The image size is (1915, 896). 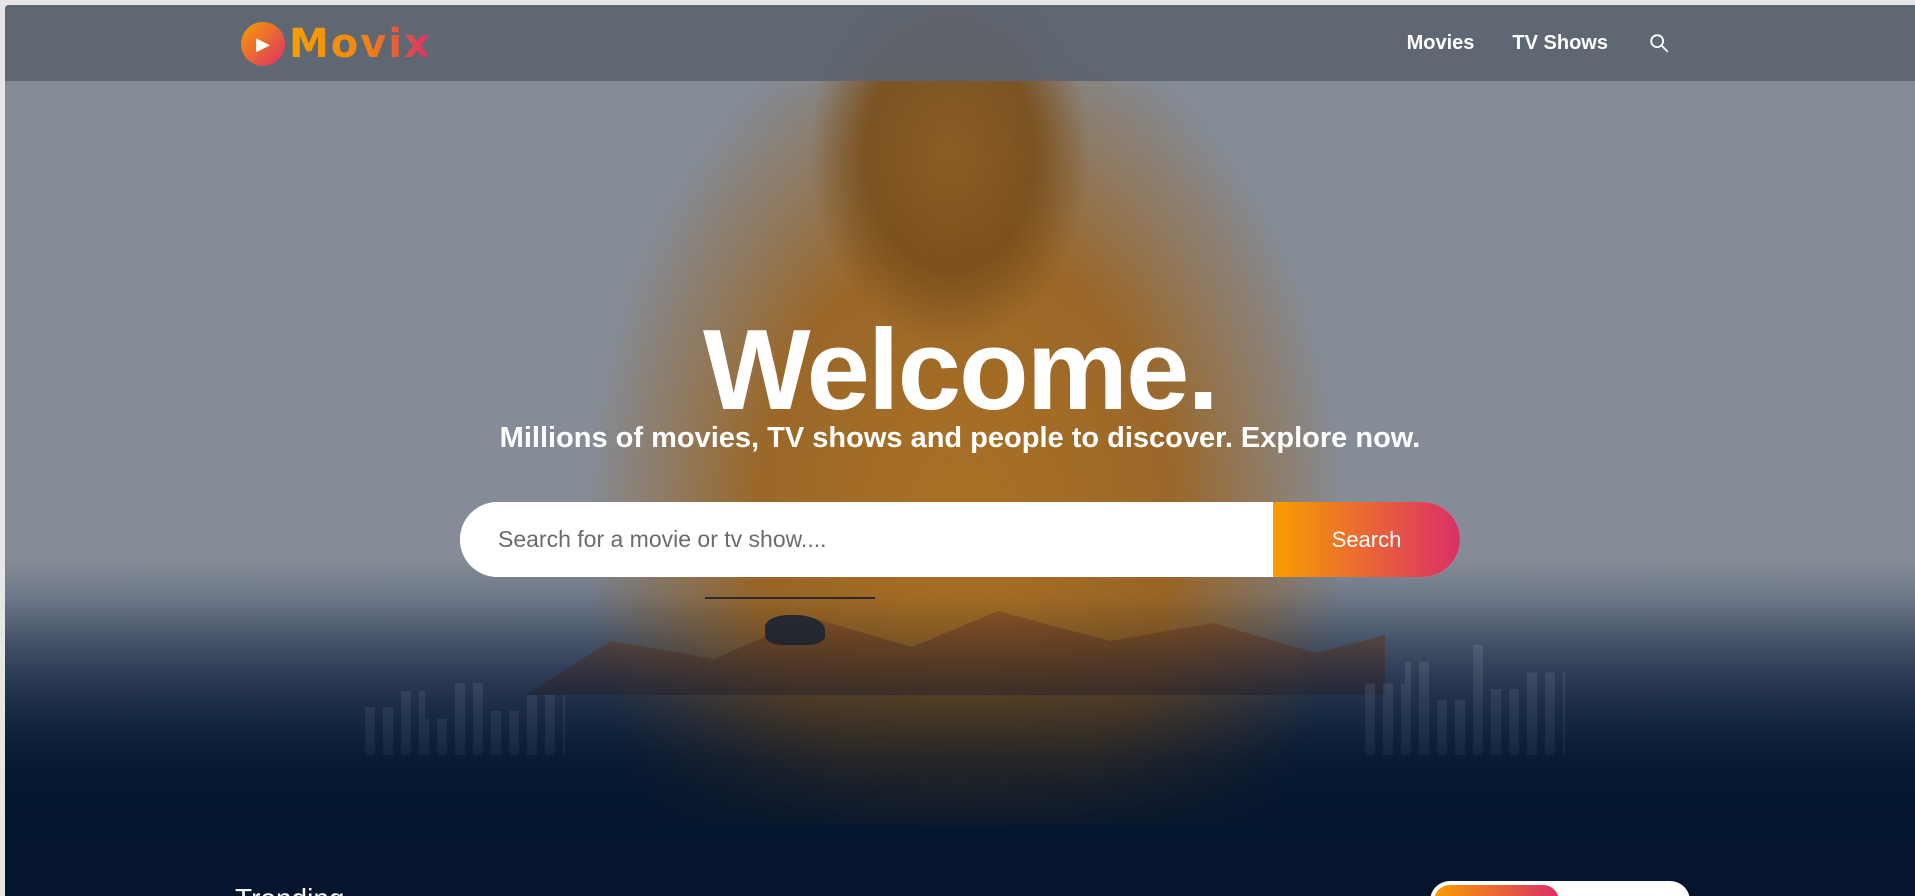 I want to click on search-button: Search, so click(x=1366, y=539).